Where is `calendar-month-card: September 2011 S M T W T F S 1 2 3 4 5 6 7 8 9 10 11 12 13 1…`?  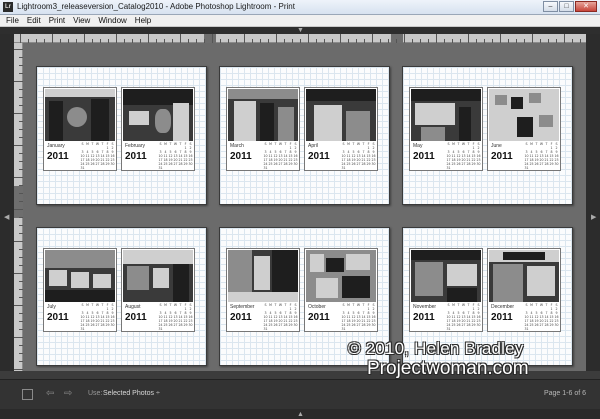 calendar-month-card: September 2011 S M T W T F S 1 2 3 4 5 6 7 8 9 10 11 12 13 1… is located at coordinates (263, 290).